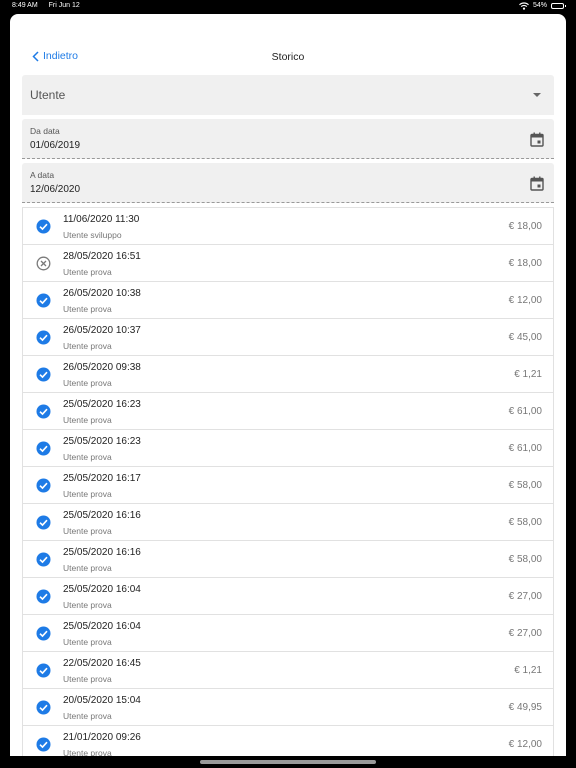 This screenshot has height=768, width=576. Describe the element at coordinates (558, 6) in the screenshot. I see `battery-icon` at that location.